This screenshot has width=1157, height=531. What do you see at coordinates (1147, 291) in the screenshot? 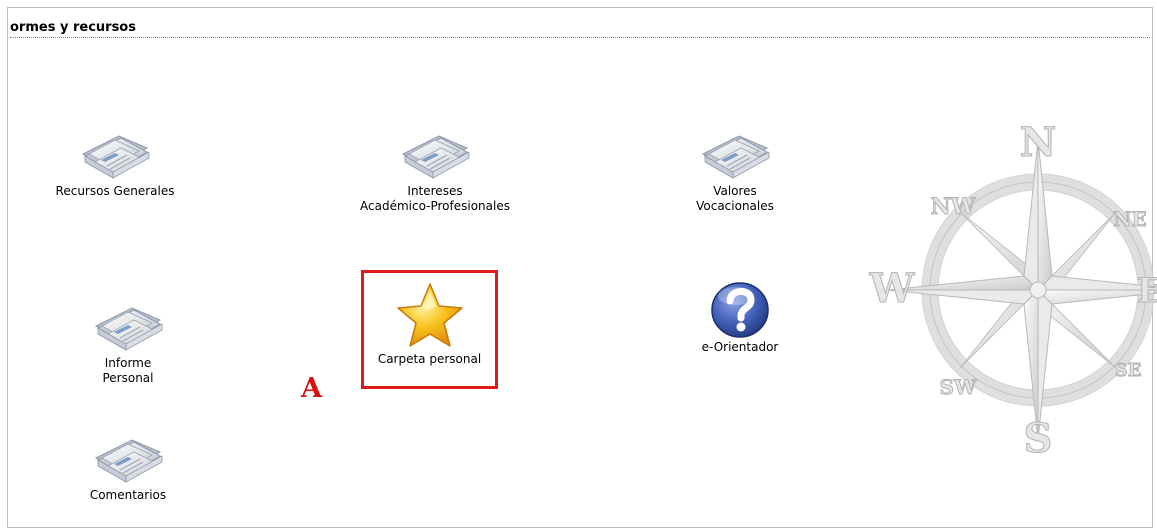
I see `compass-e-label: E` at bounding box center [1147, 291].